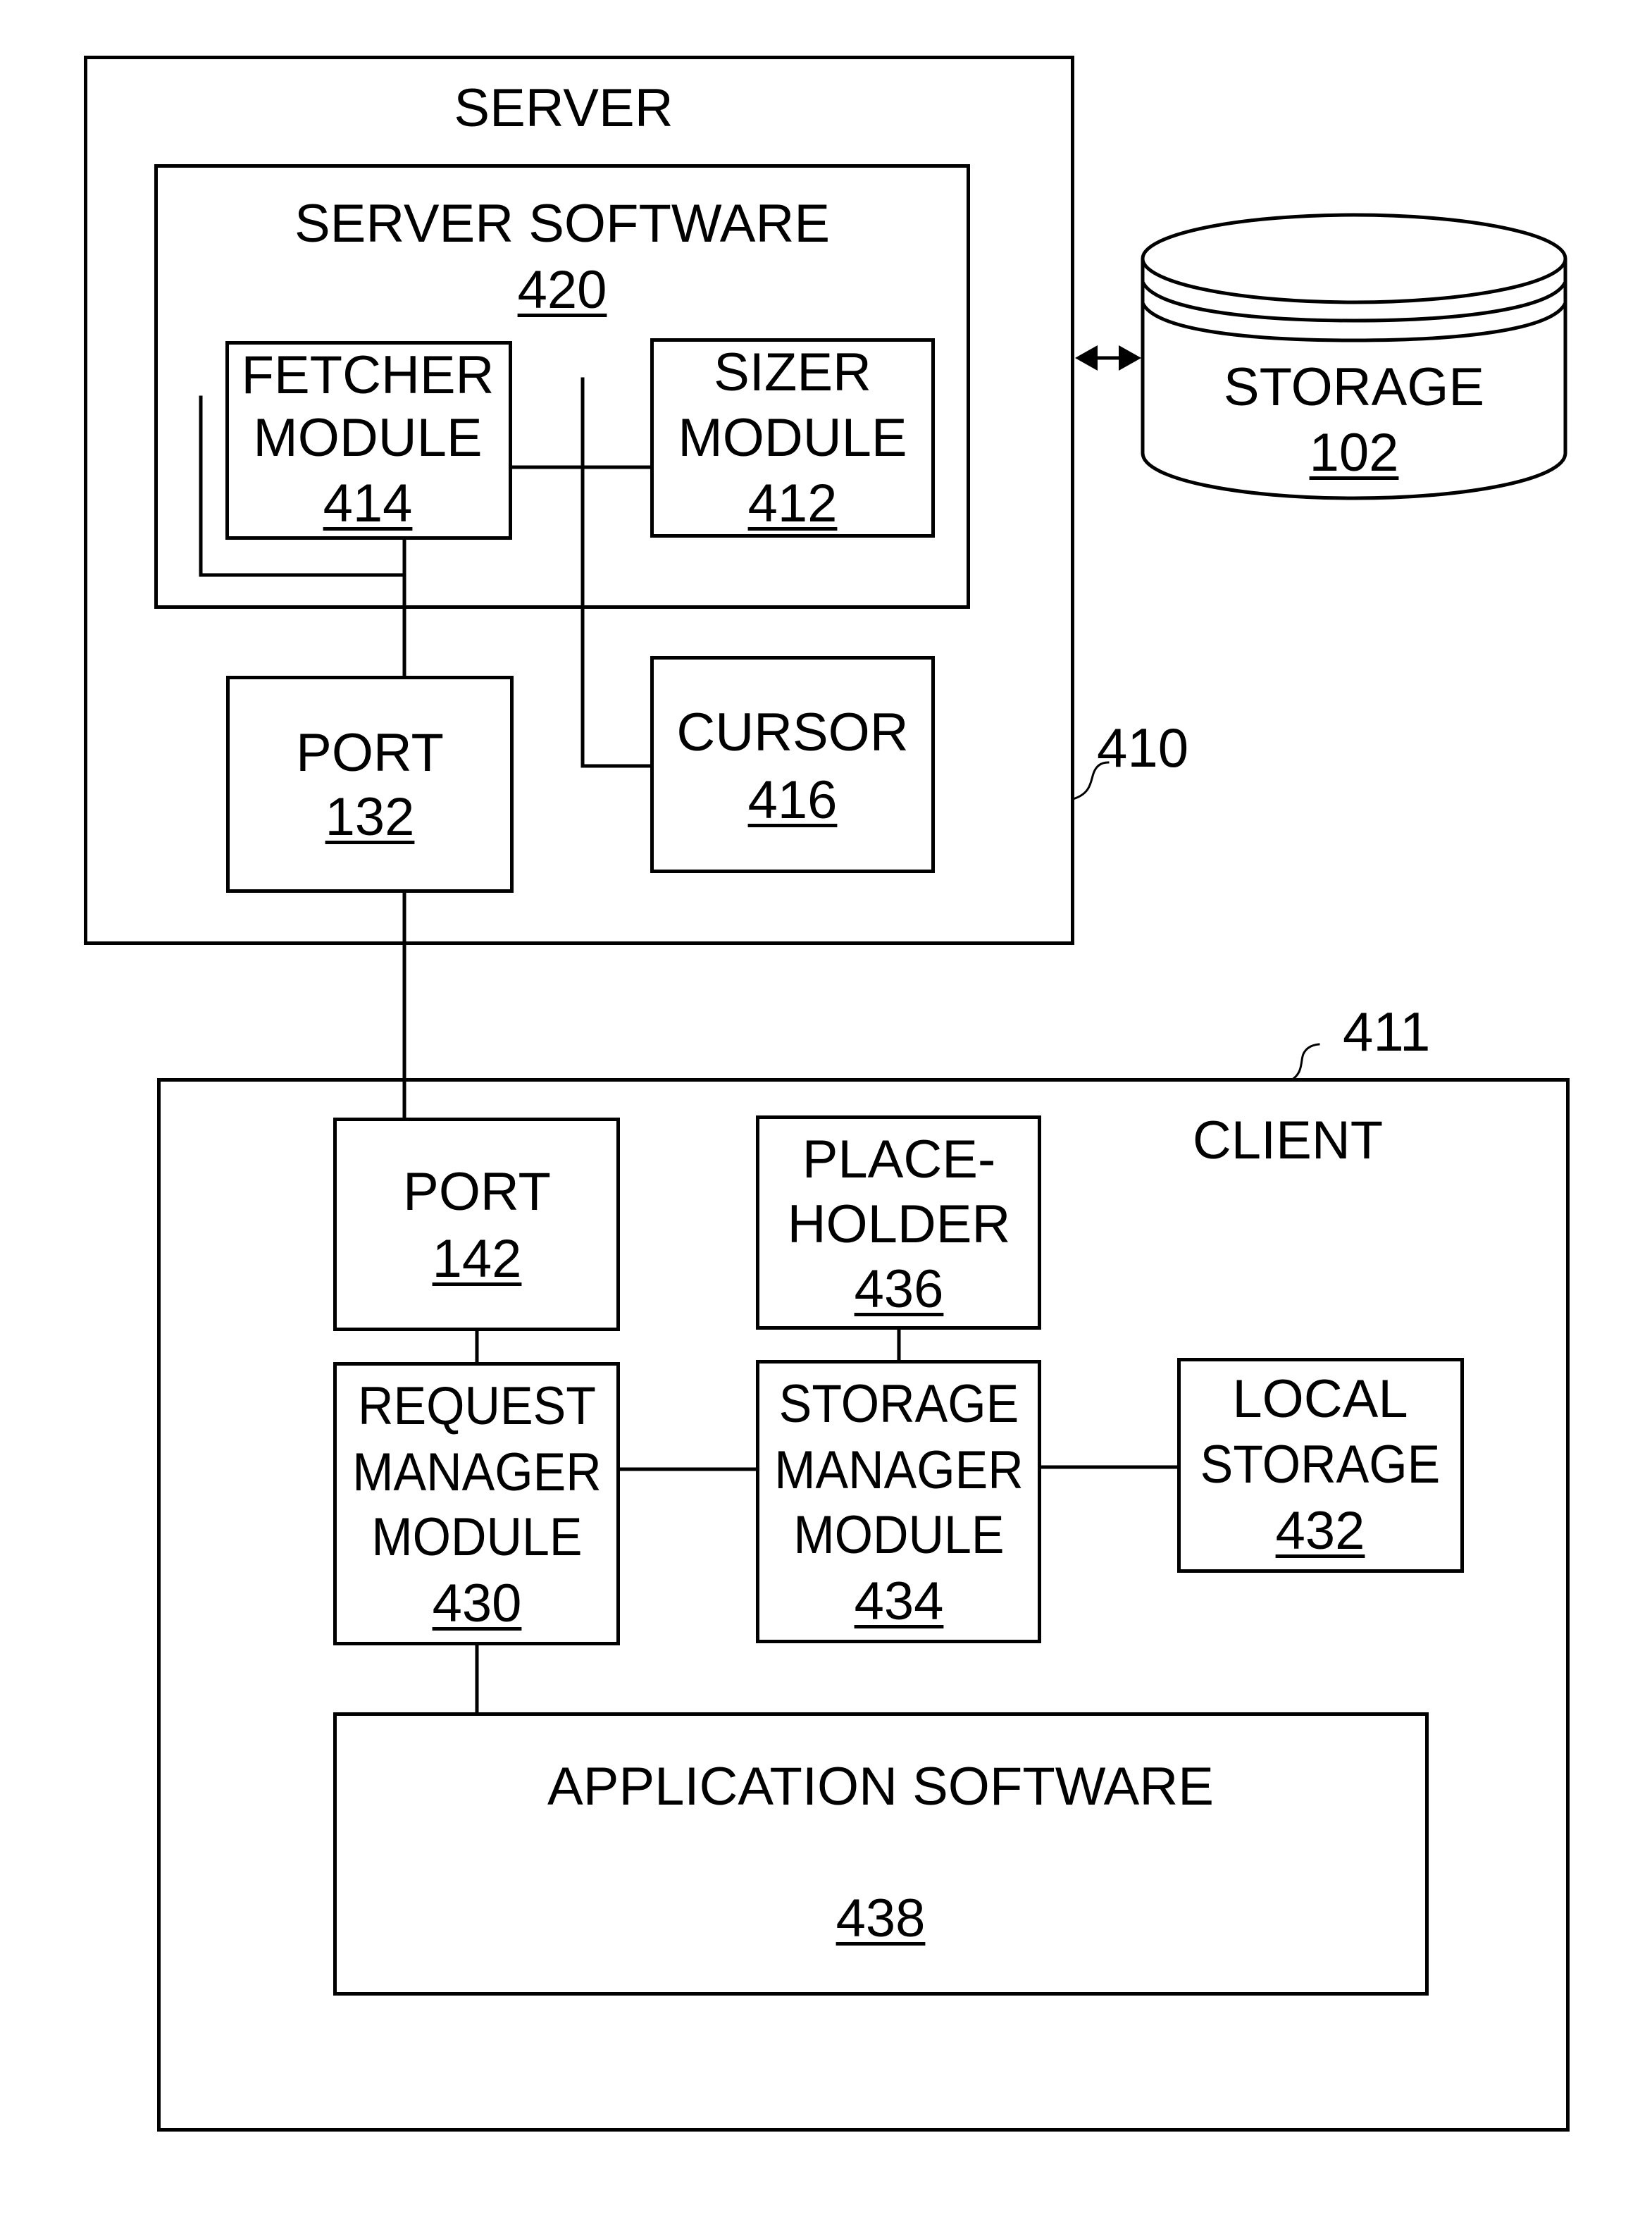  Describe the element at coordinates (370, 817) in the screenshot. I see `port-132-ref: 132` at that location.